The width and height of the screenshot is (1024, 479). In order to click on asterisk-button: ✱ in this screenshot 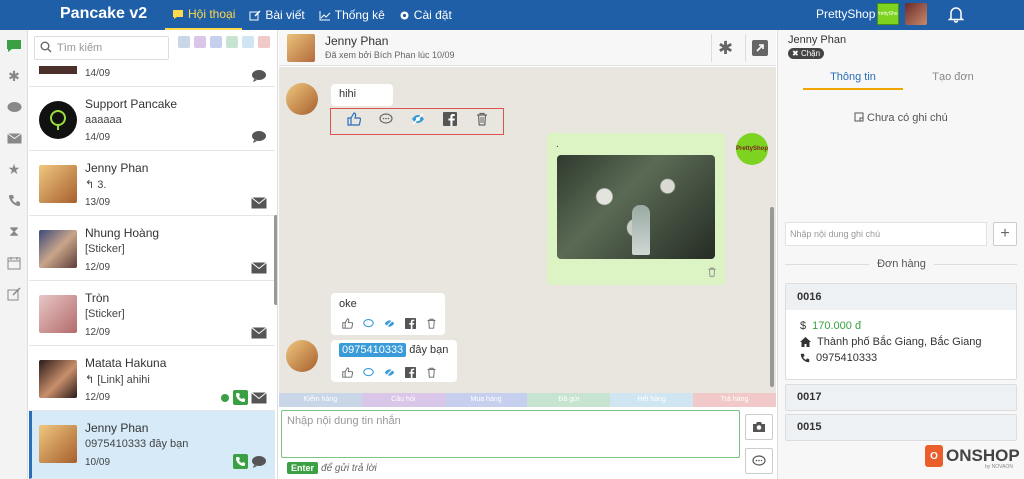, I will do `click(725, 48)`.